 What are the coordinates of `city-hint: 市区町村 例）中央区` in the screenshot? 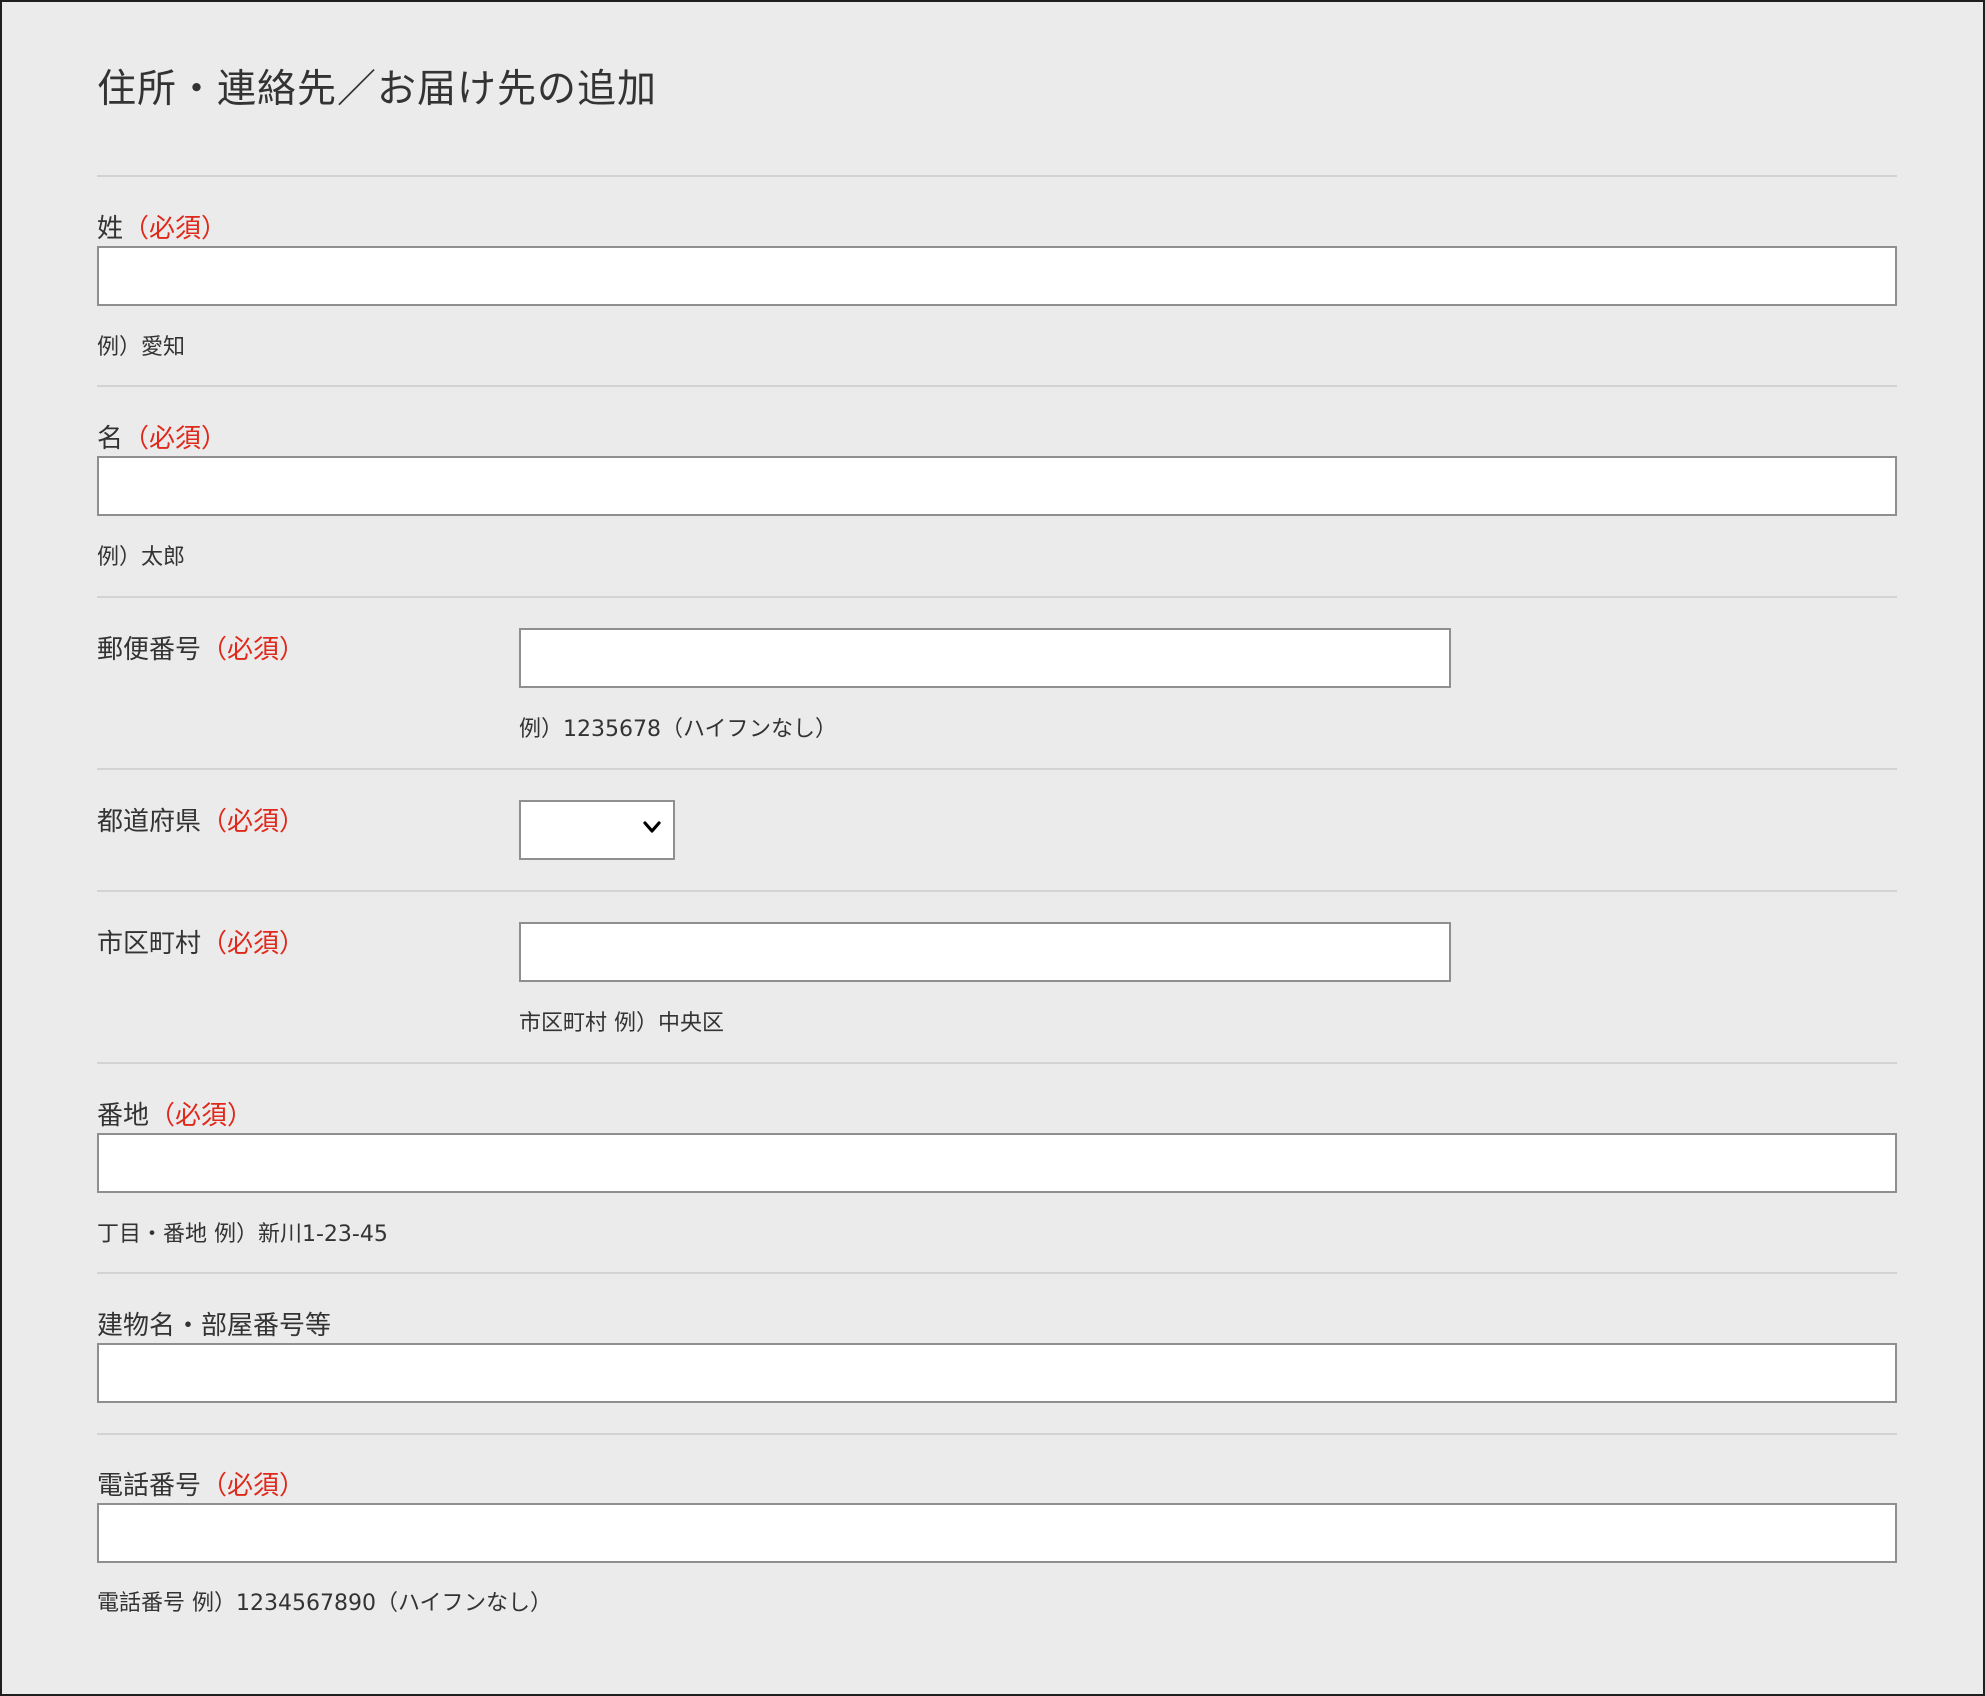 It's located at (621, 1023).